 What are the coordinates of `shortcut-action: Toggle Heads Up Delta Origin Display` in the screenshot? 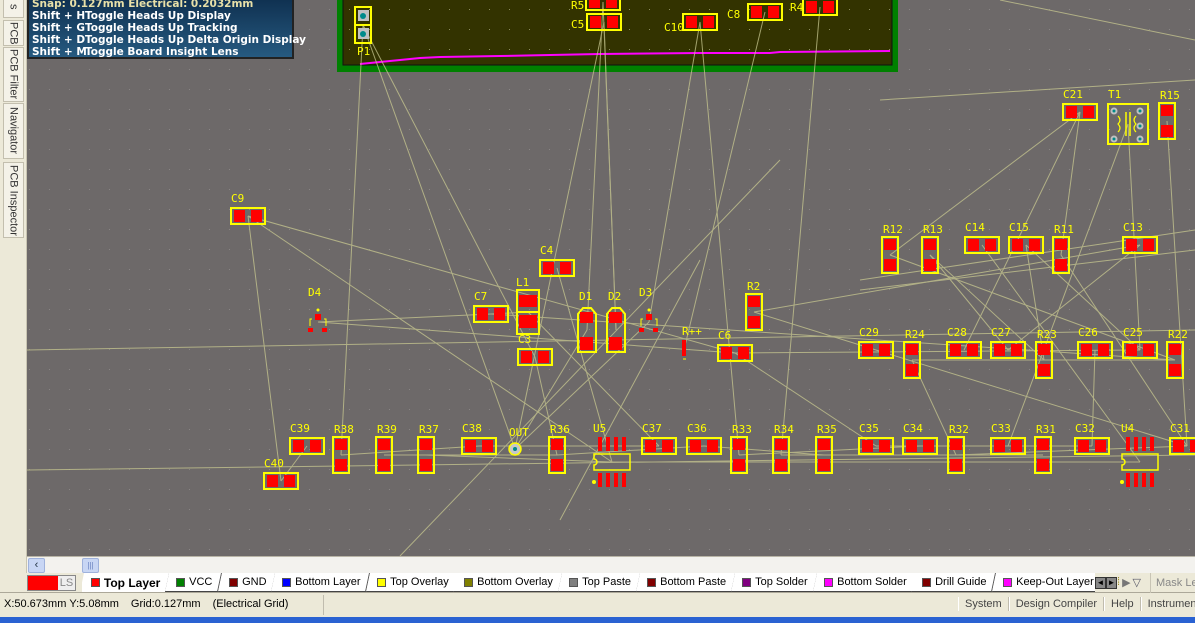 It's located at (195, 40).